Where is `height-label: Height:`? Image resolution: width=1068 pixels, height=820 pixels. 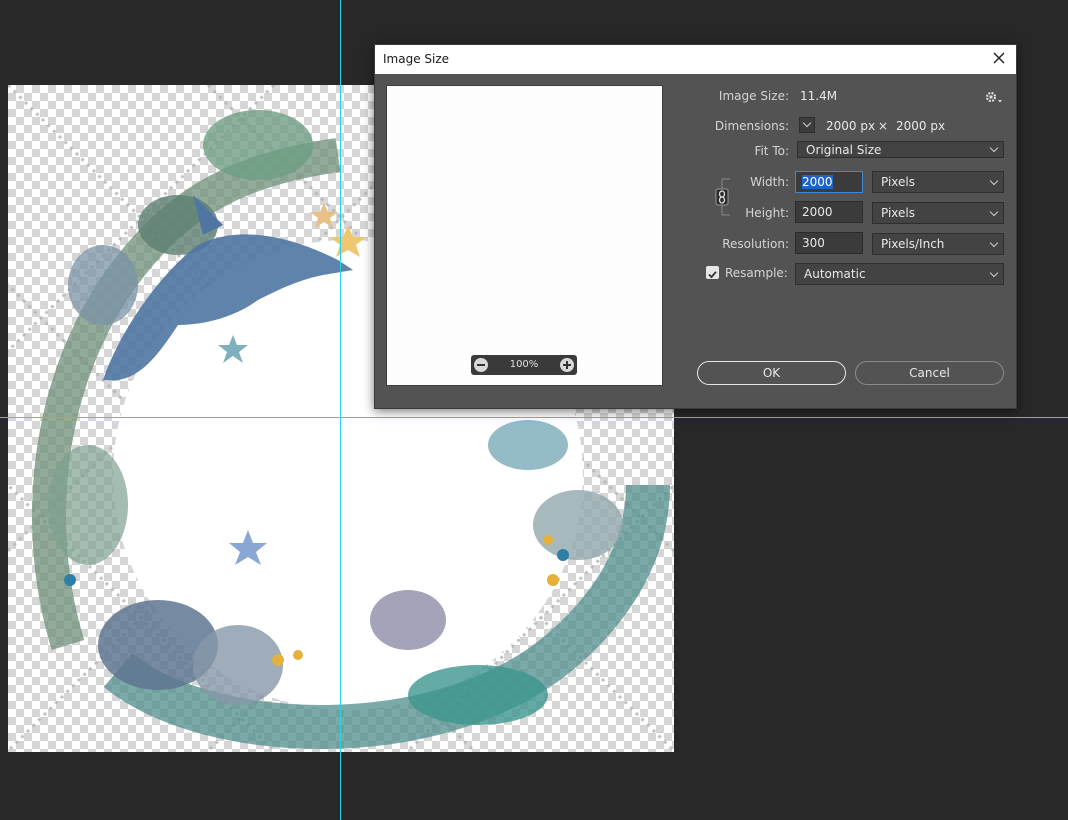 height-label: Height: is located at coordinates (767, 213).